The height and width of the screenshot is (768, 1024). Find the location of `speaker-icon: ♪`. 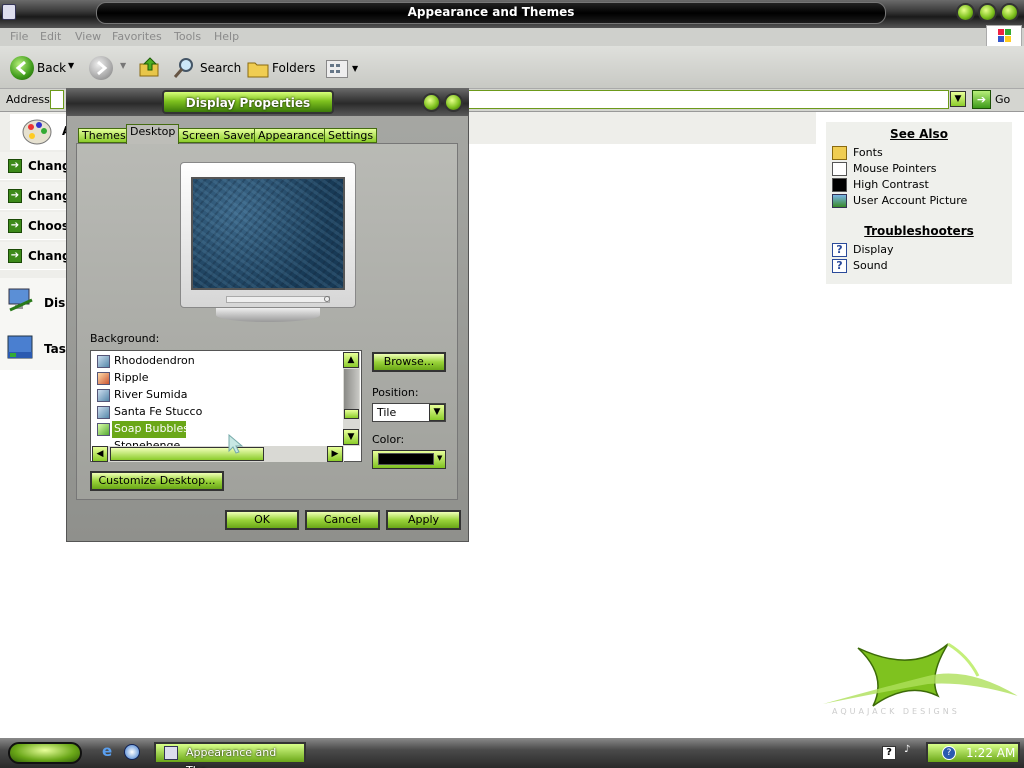

speaker-icon: ♪ is located at coordinates (907, 749).